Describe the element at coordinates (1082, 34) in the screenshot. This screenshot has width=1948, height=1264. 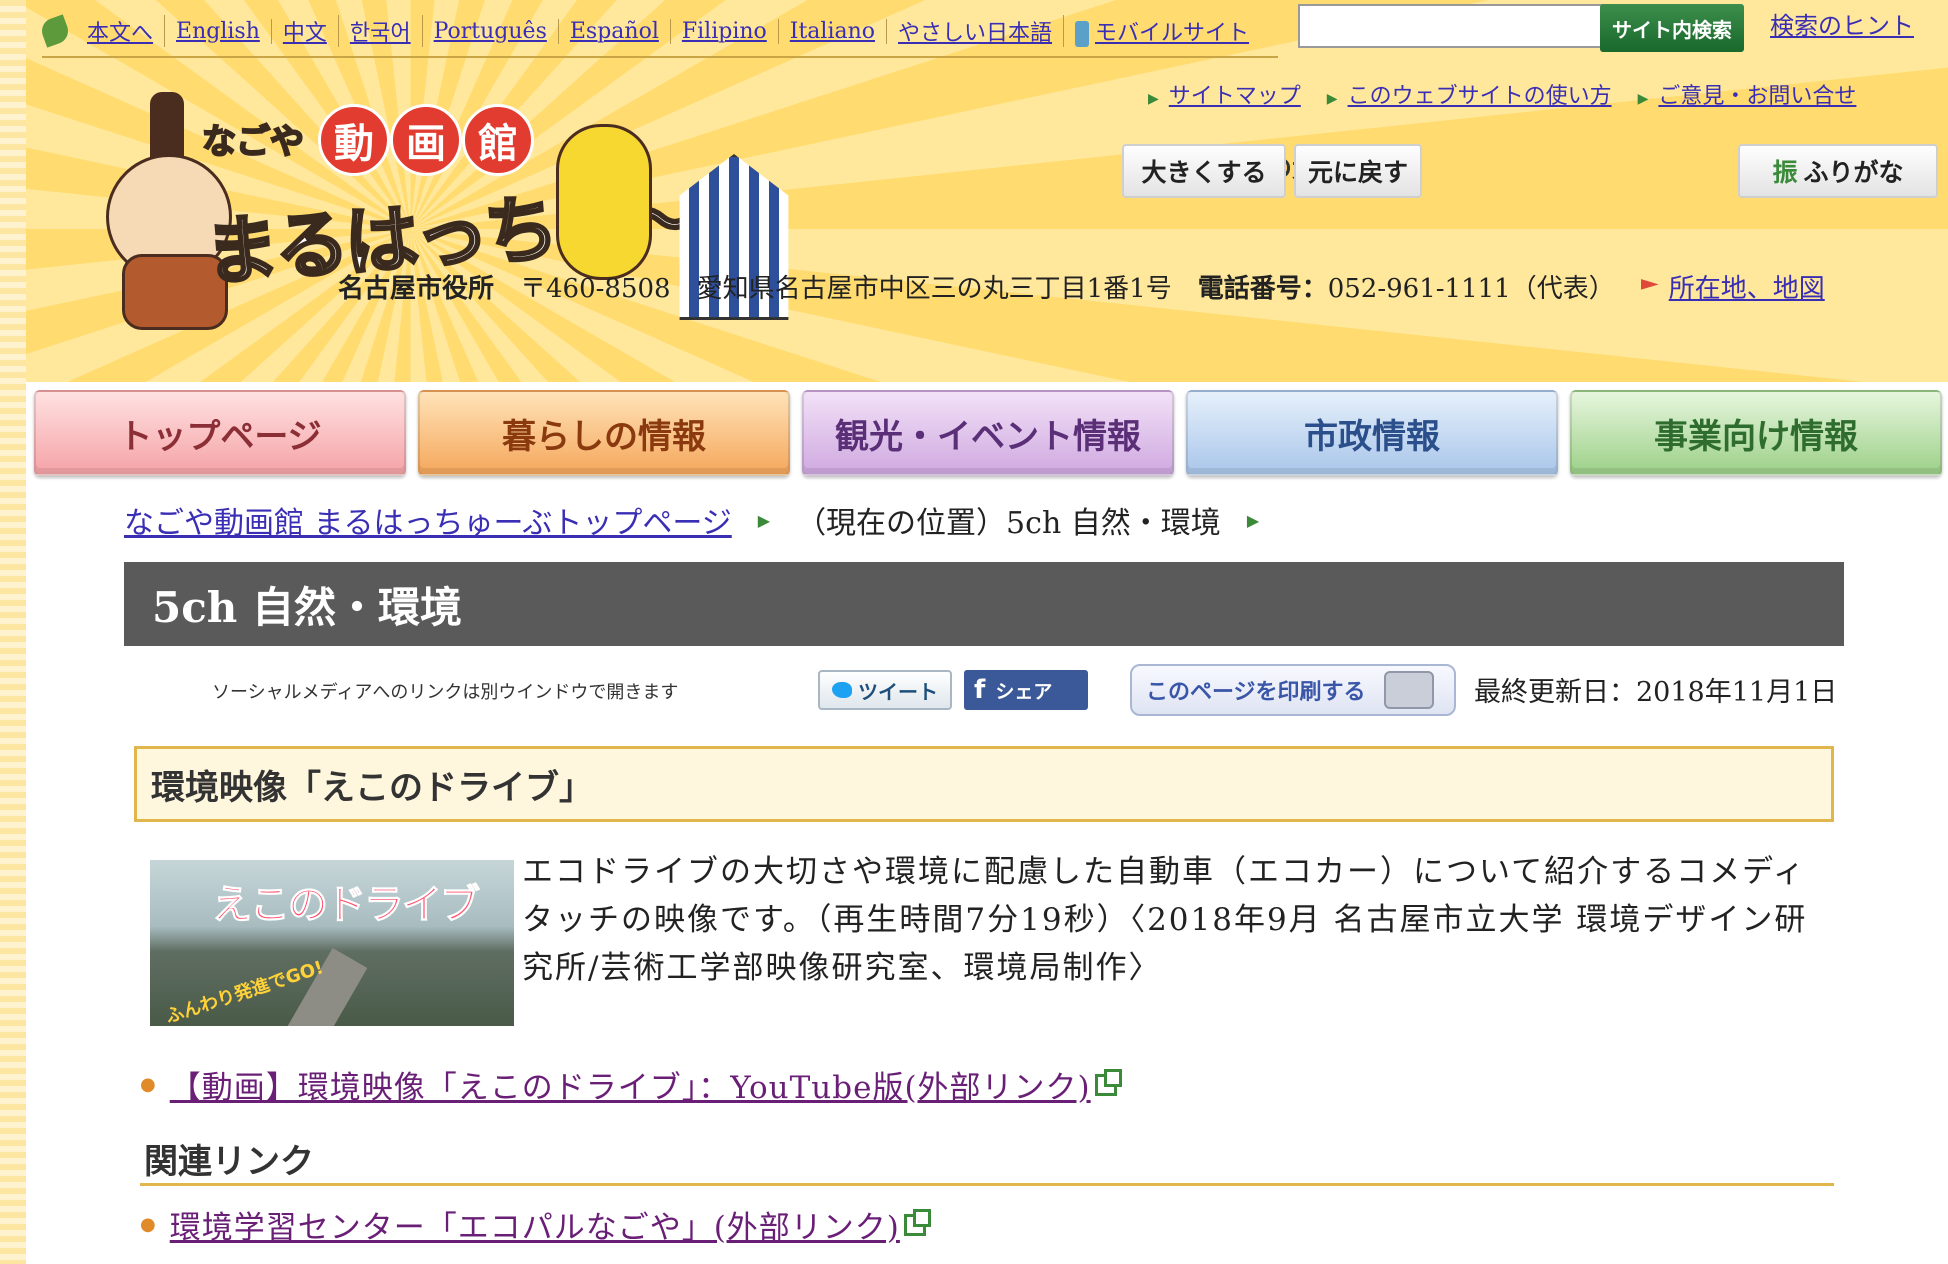
I see `mobile-phone-icon` at that location.